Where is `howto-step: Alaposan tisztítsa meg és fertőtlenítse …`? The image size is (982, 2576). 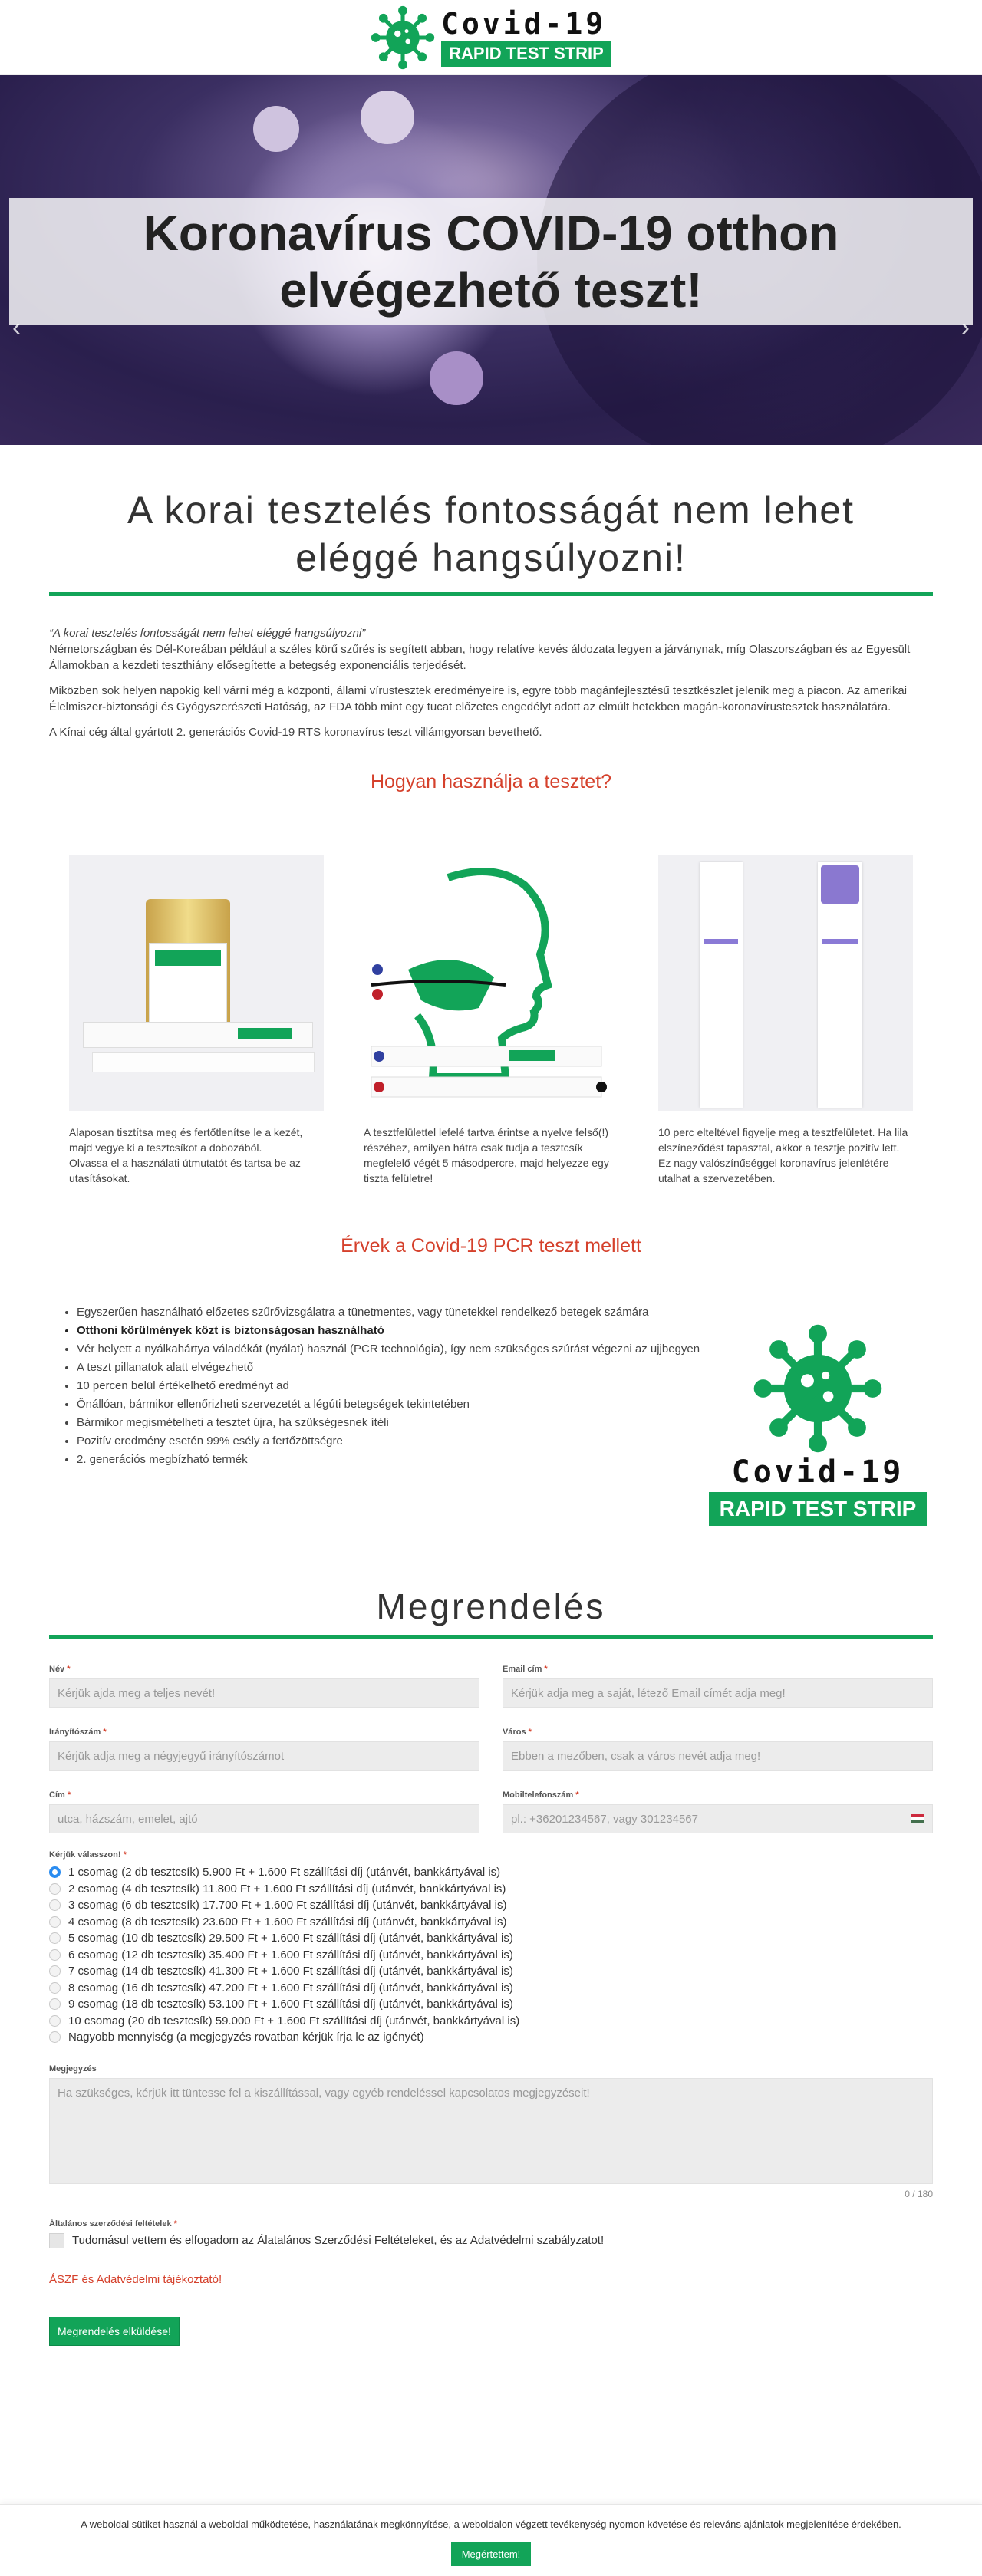 howto-step: Alaposan tisztítsa meg és fertőtlenítse … is located at coordinates (197, 1020).